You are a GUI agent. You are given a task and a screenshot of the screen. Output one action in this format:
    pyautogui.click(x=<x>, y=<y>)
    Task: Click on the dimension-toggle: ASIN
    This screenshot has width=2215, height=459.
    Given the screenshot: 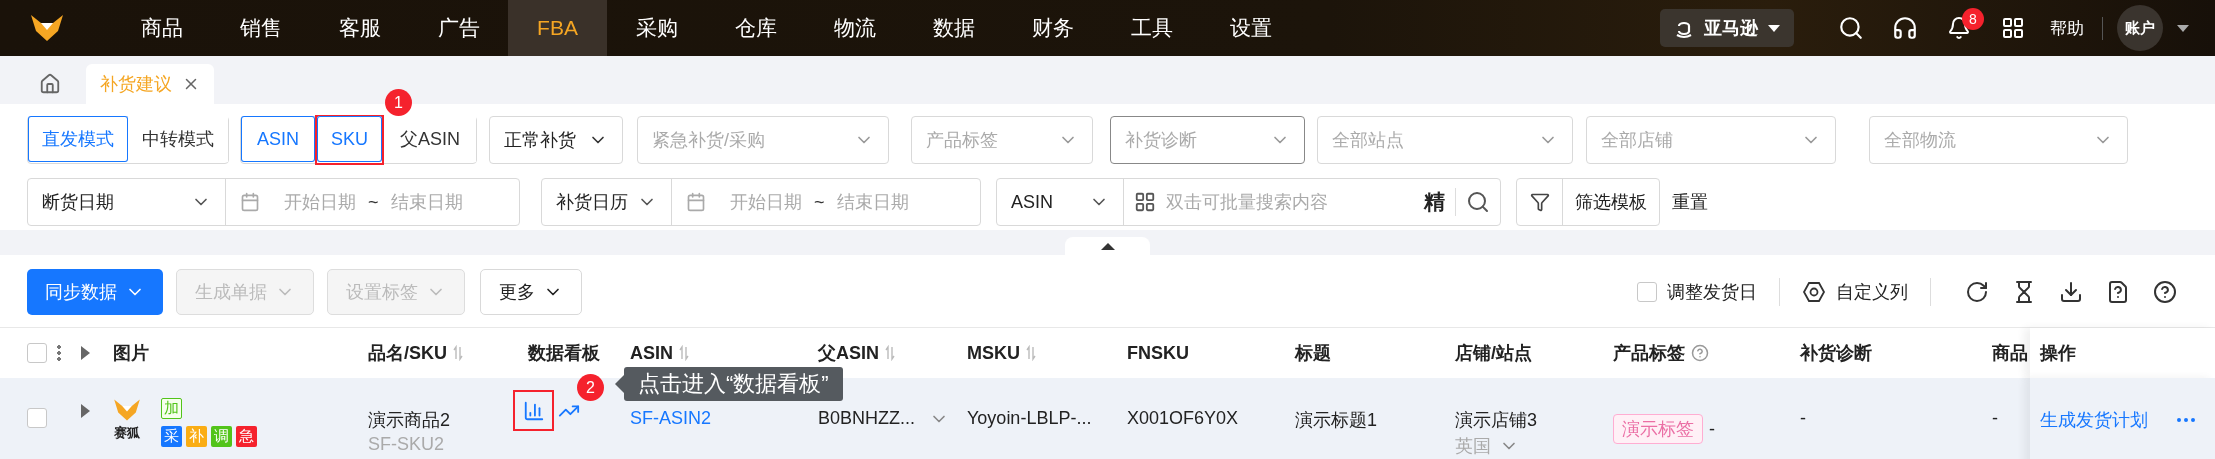 What is the action you would take?
    pyautogui.click(x=278, y=139)
    